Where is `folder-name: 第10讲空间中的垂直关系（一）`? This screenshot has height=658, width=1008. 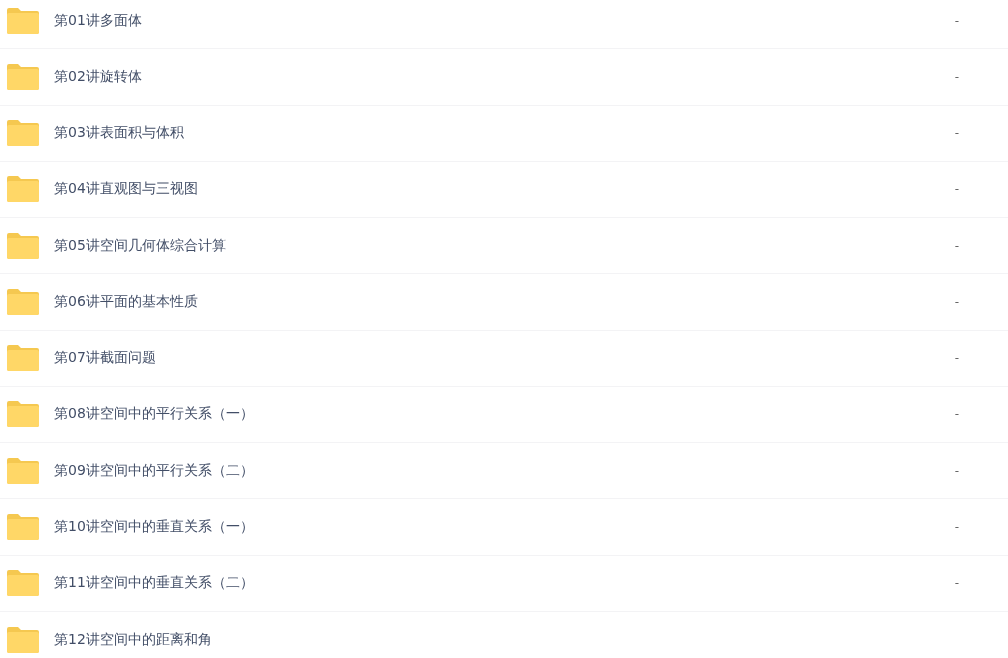 folder-name: 第10讲空间中的垂直关系（一） is located at coordinates (154, 527).